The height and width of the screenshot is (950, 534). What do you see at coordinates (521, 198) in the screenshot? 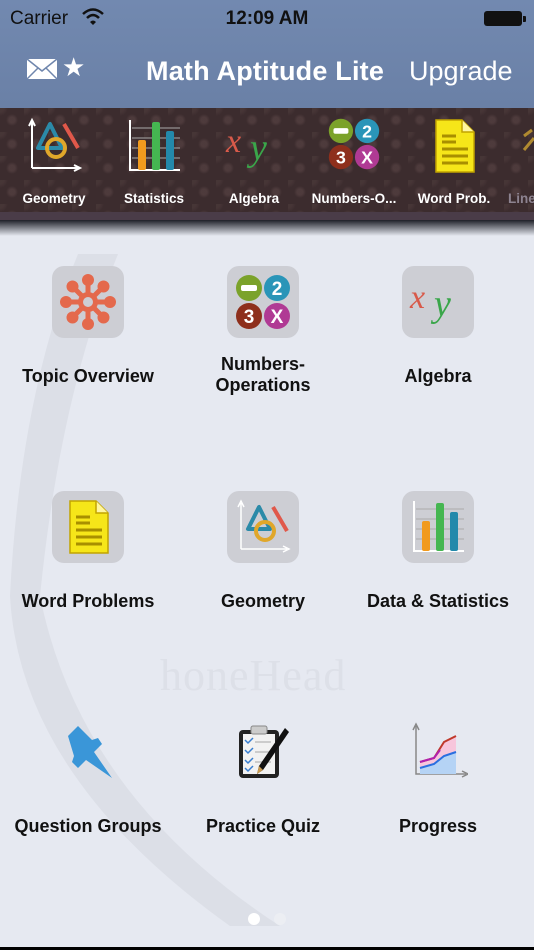
I see `topic-label: Line` at bounding box center [521, 198].